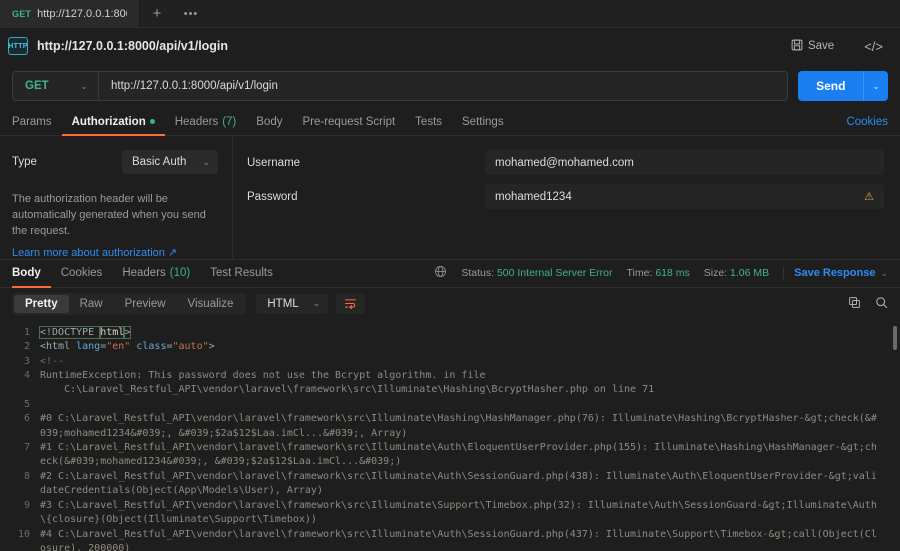  I want to click on search-icon, so click(881, 304).